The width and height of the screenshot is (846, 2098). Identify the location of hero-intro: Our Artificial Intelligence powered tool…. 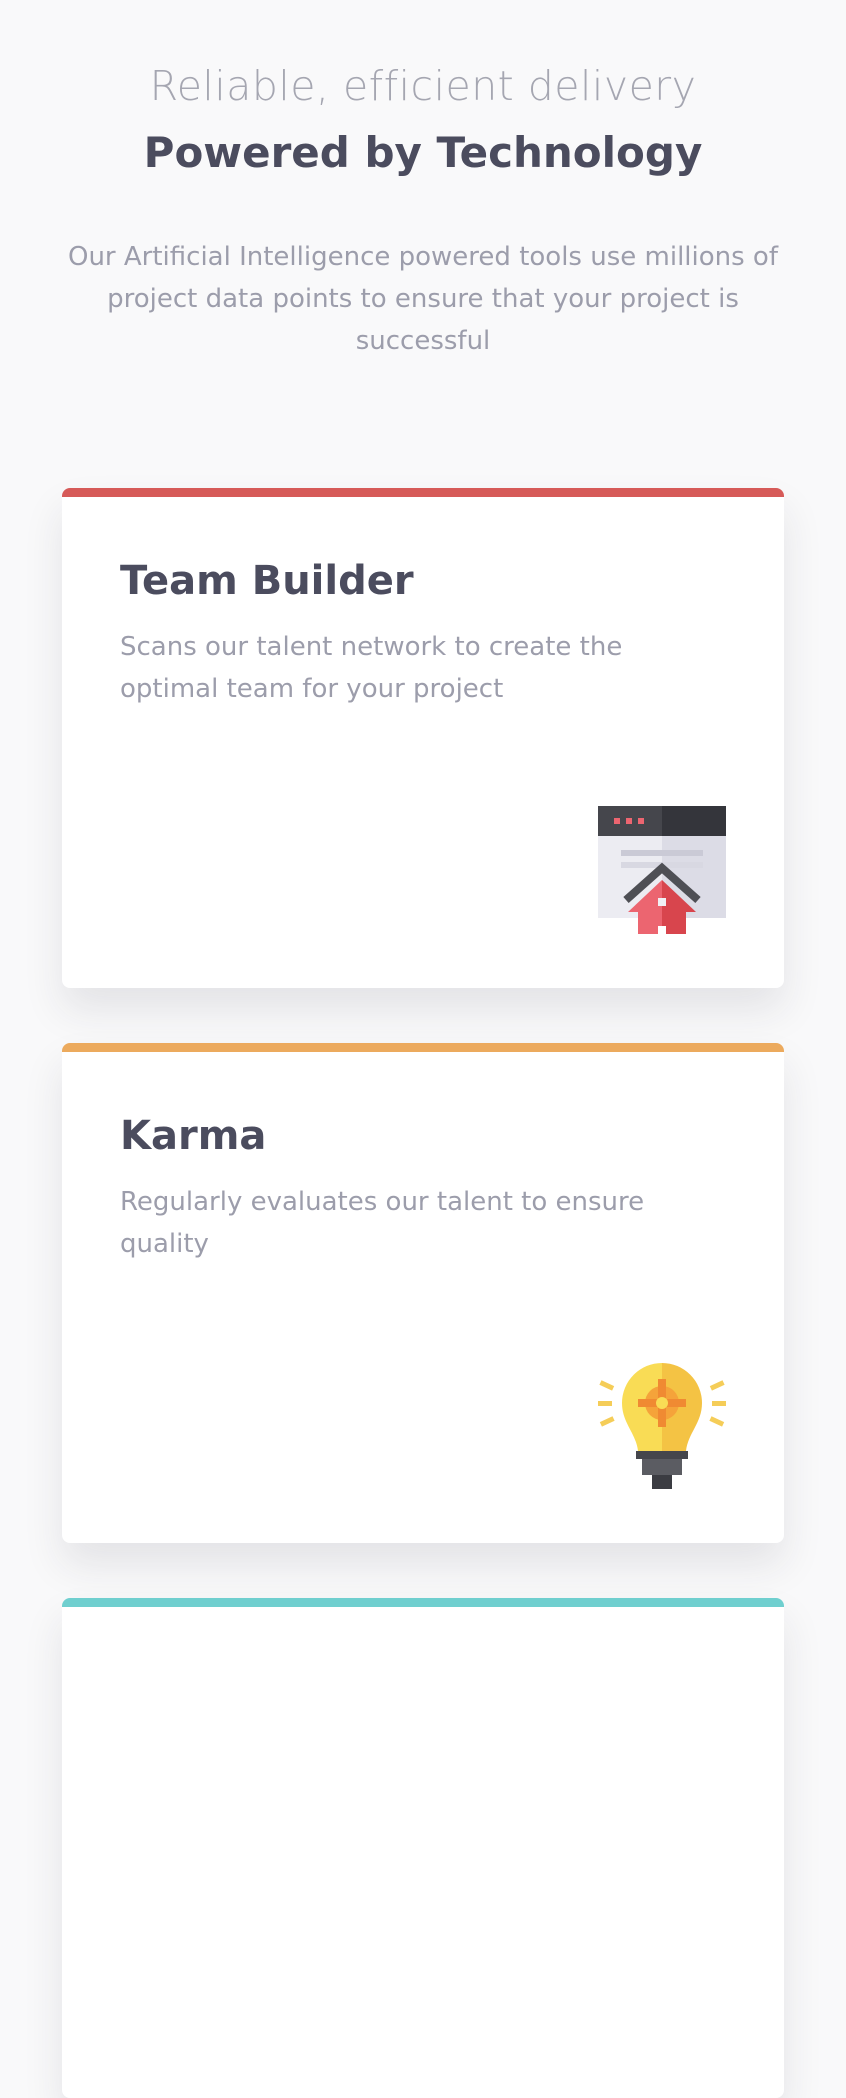
(422, 299).